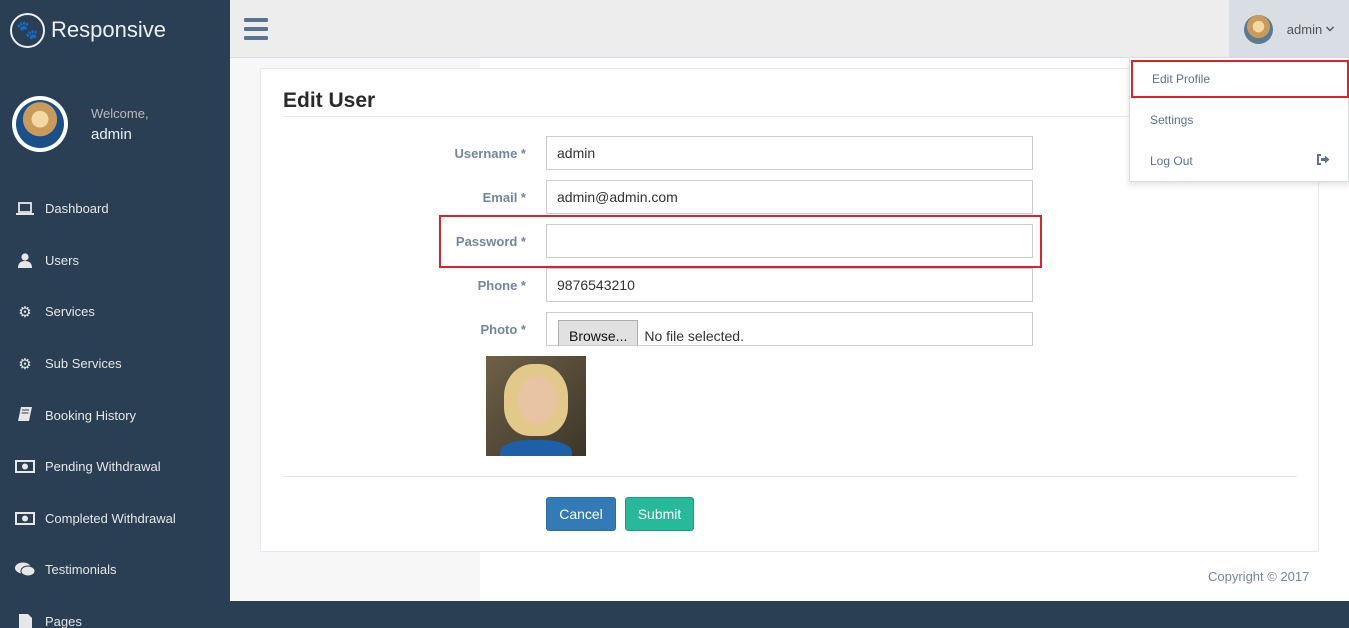 Image resolution: width=1349 pixels, height=628 pixels. I want to click on form-divider, so click(790, 476).